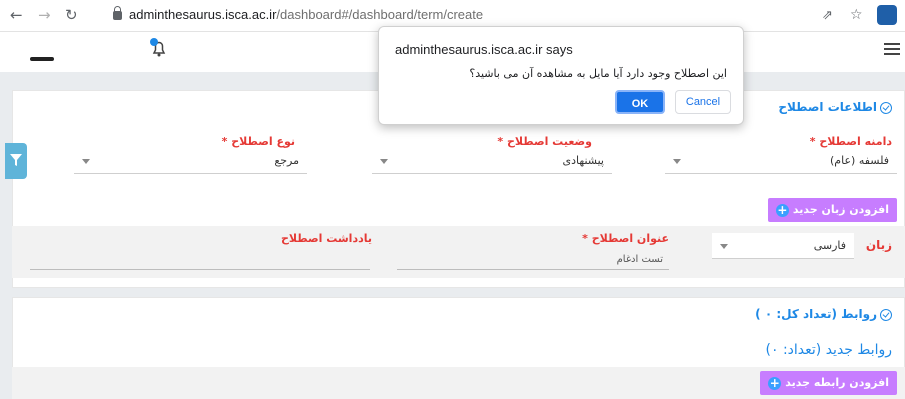 The image size is (905, 399). I want to click on relations-title: روابط (تعداد کل: ۰ ), so click(823, 314).